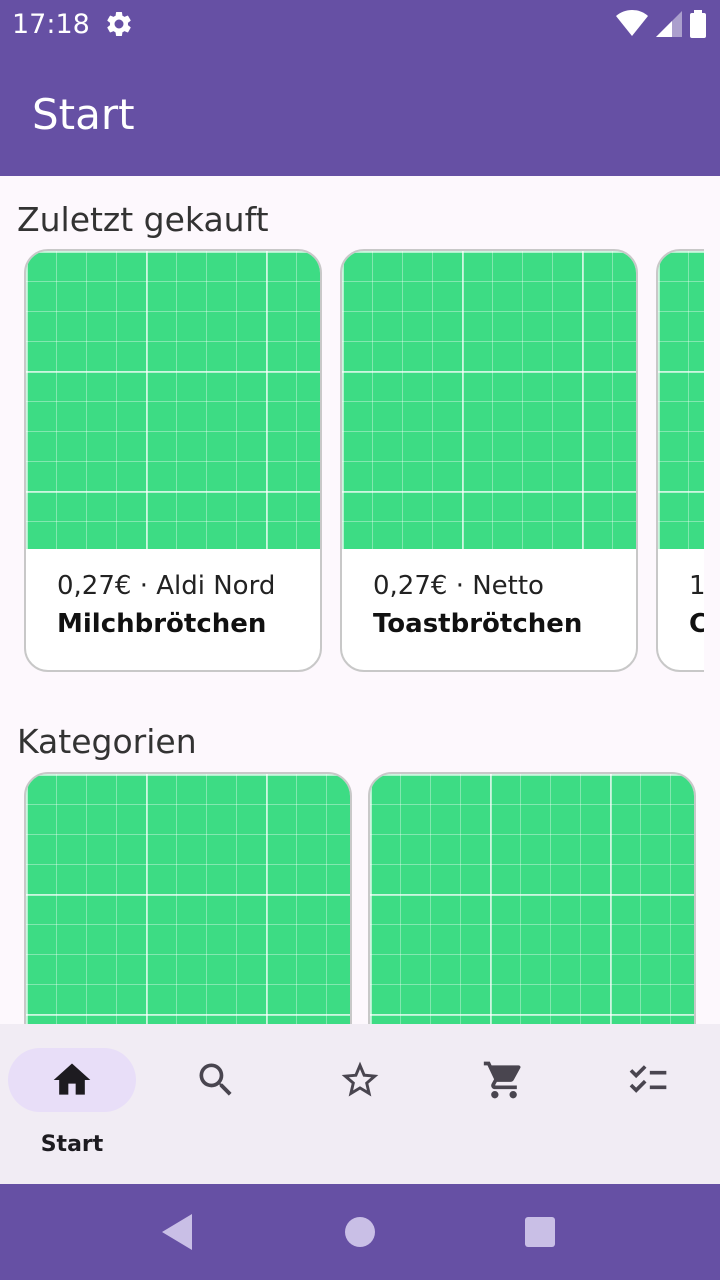  I want to click on recent-section-title: Zuletzt gekauft, so click(143, 219).